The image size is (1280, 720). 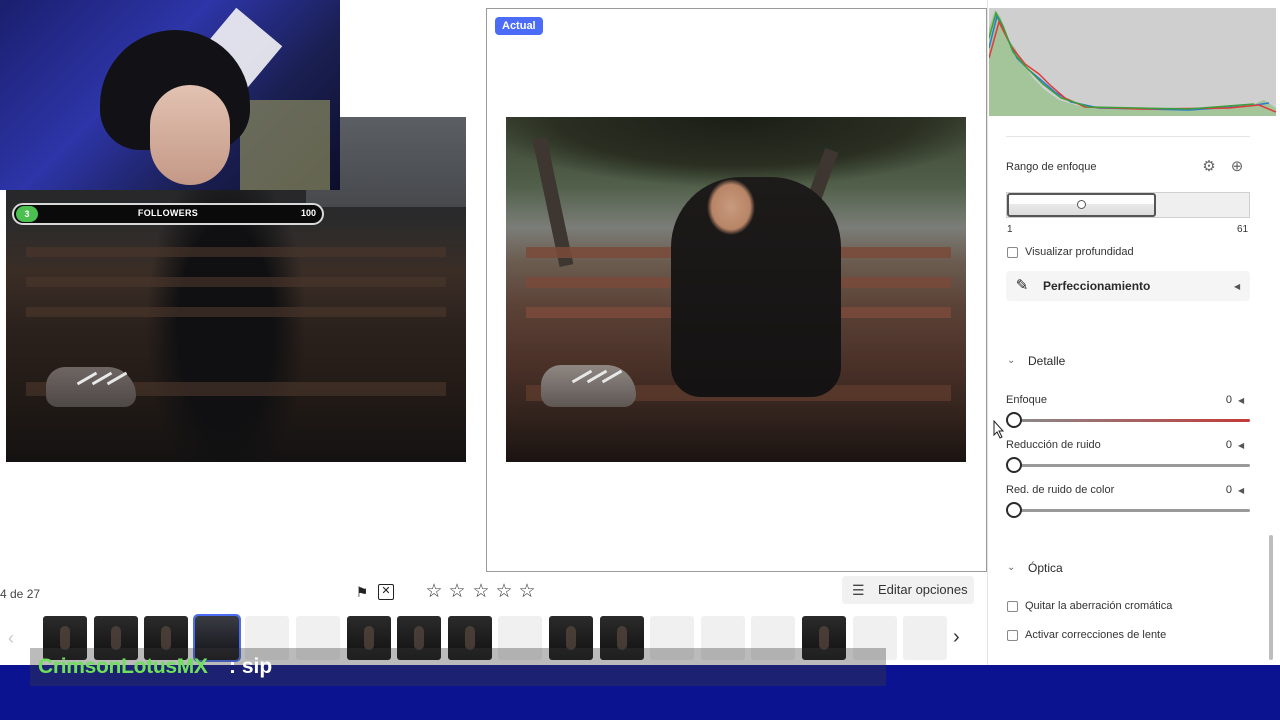 I want to click on chromatic-aberration-label: Quitar la aberración cromática, so click(x=1099, y=606).